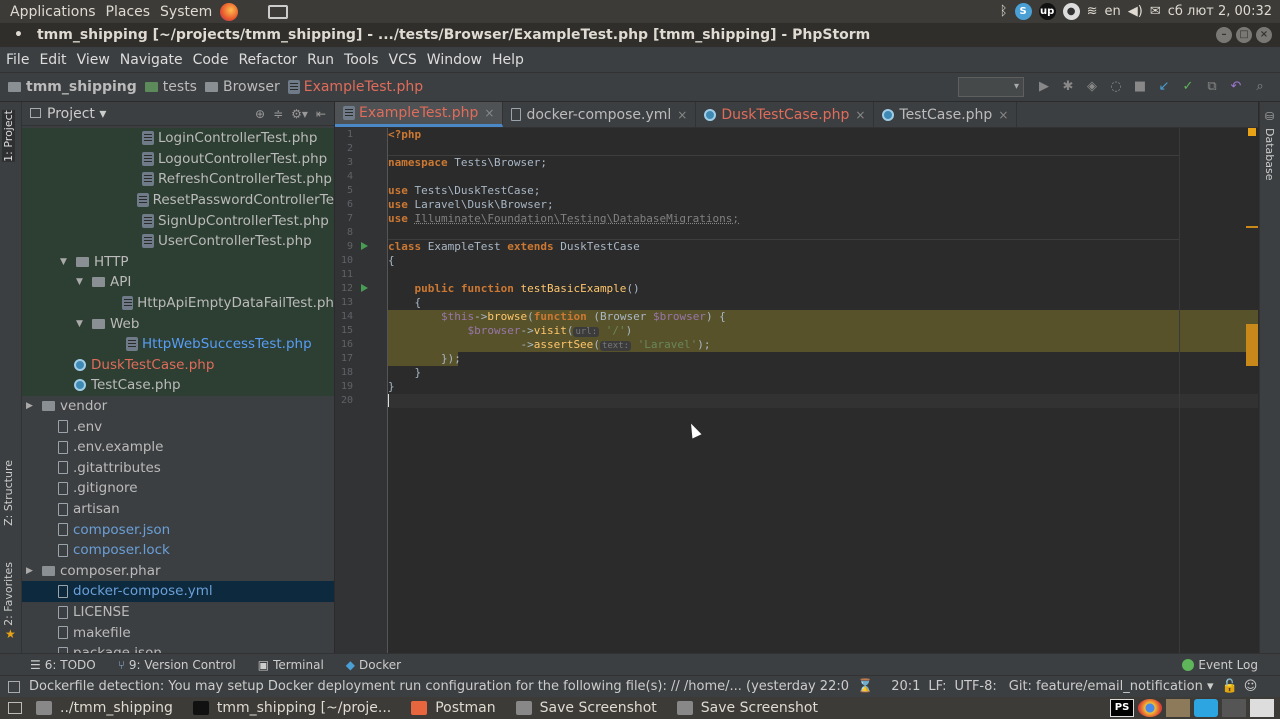 Image resolution: width=1280 pixels, height=719 pixels. I want to click on tree-item: .gitignore, so click(178, 488).